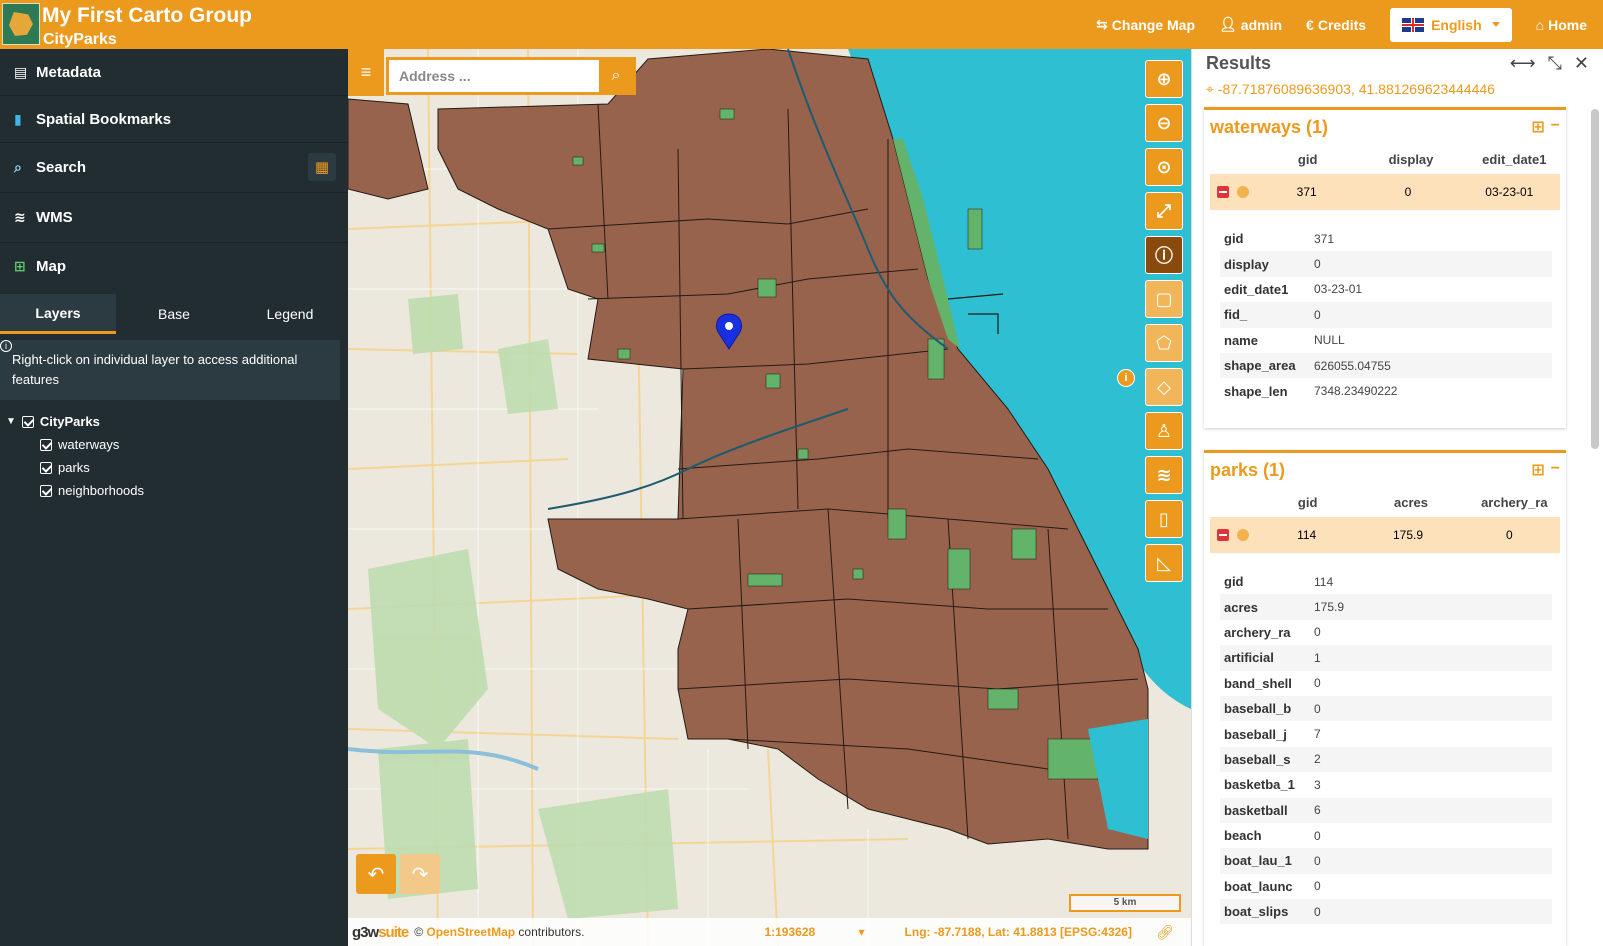  What do you see at coordinates (174, 72) in the screenshot?
I see `sidebar-item-metadata: ▤ Metadata` at bounding box center [174, 72].